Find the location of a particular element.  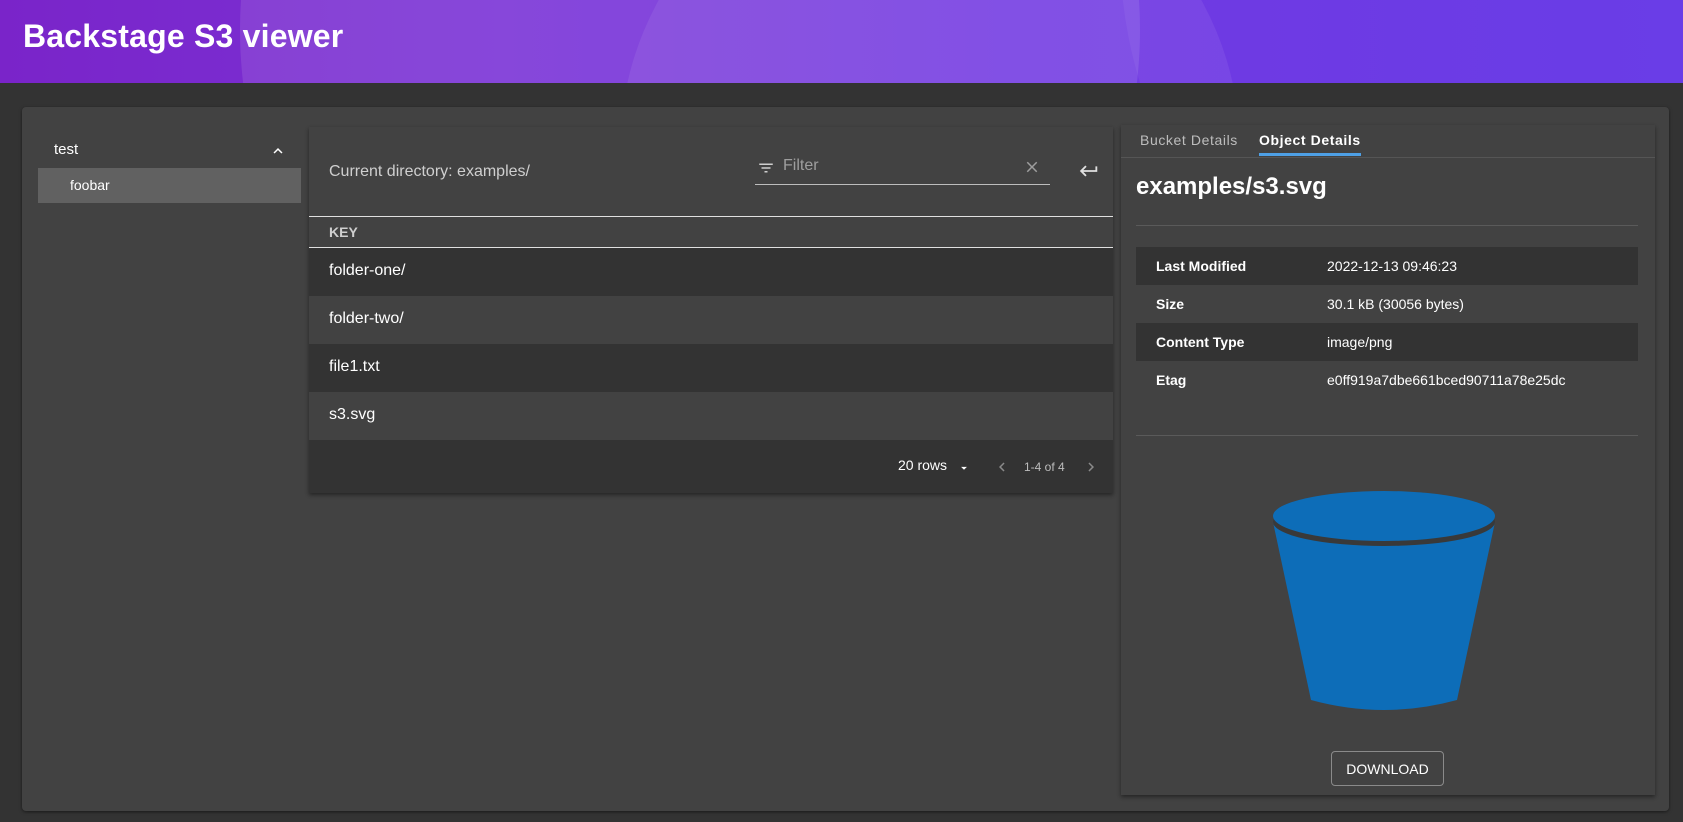

row-key: folder-one/ is located at coordinates (367, 270).